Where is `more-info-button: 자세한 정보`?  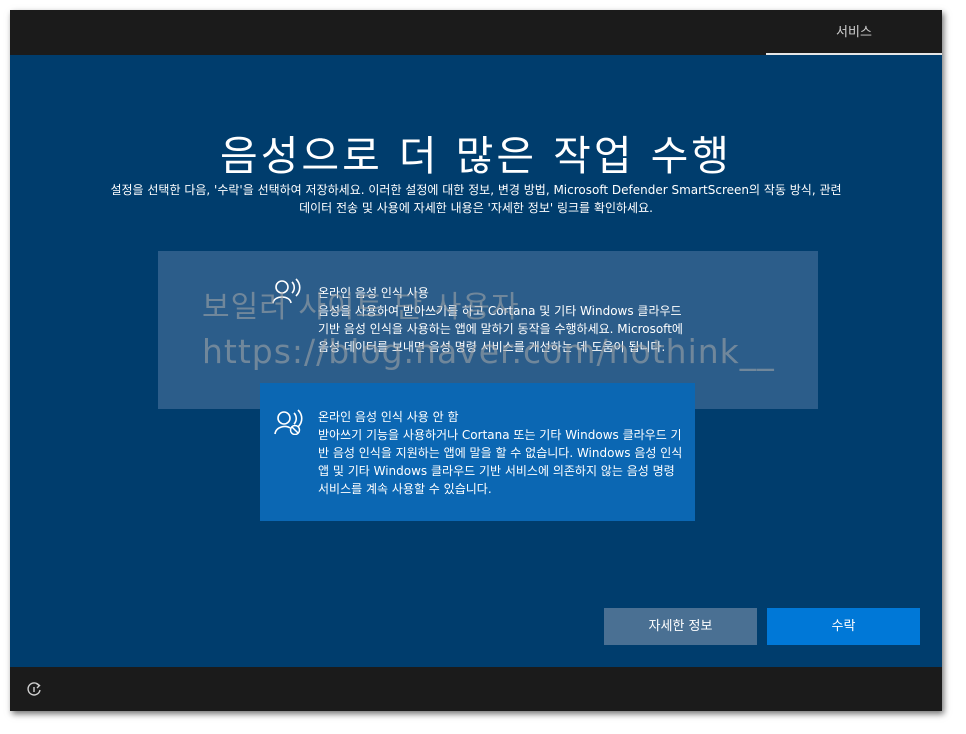
more-info-button: 자세한 정보 is located at coordinates (680, 626).